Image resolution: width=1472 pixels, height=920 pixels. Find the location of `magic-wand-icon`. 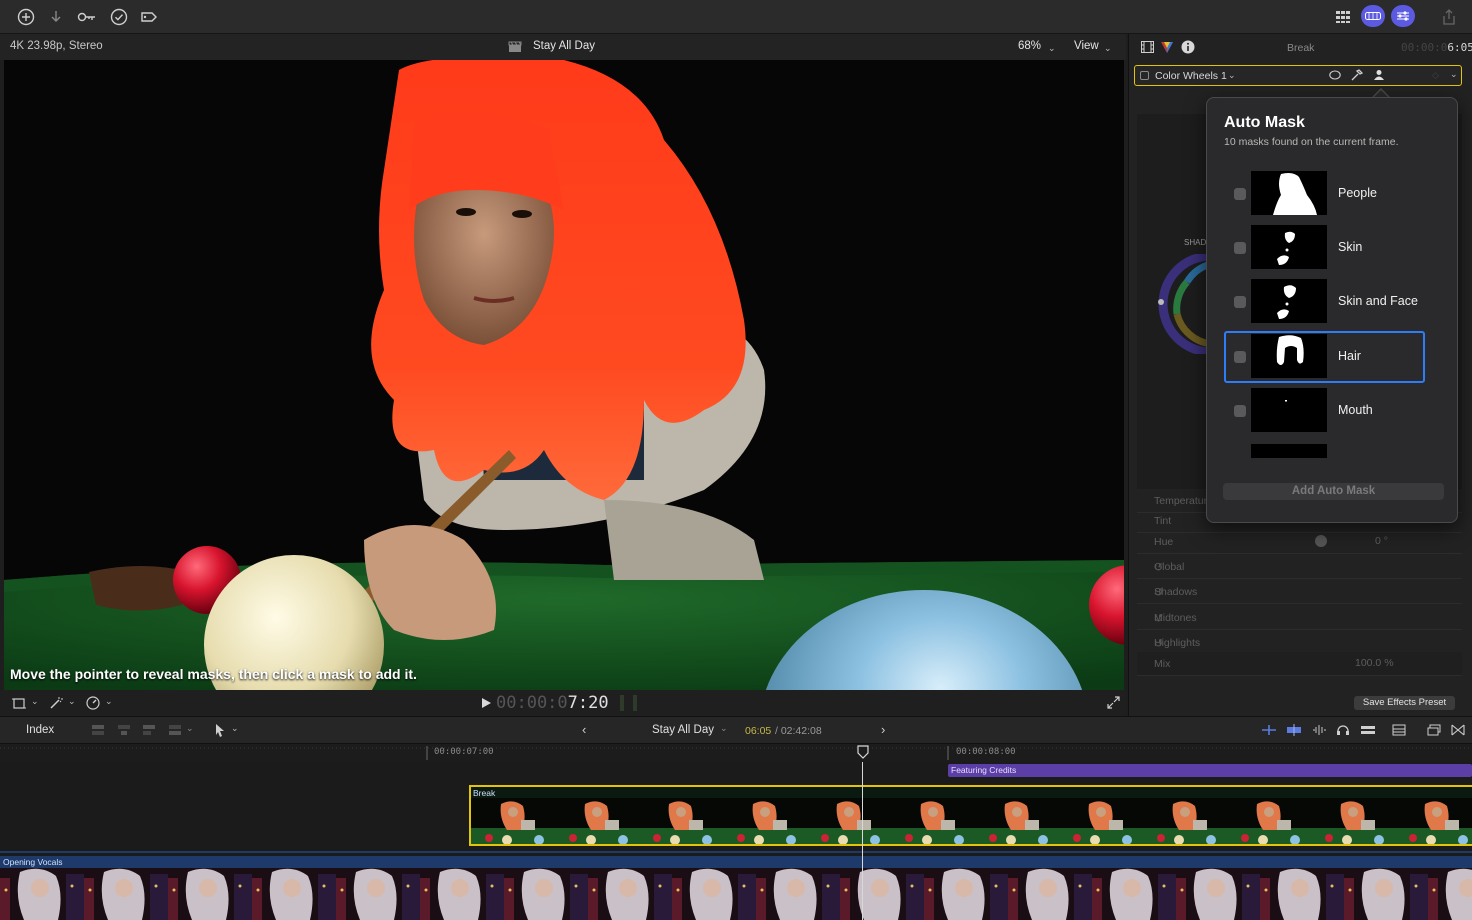

magic-wand-icon is located at coordinates (56, 703).